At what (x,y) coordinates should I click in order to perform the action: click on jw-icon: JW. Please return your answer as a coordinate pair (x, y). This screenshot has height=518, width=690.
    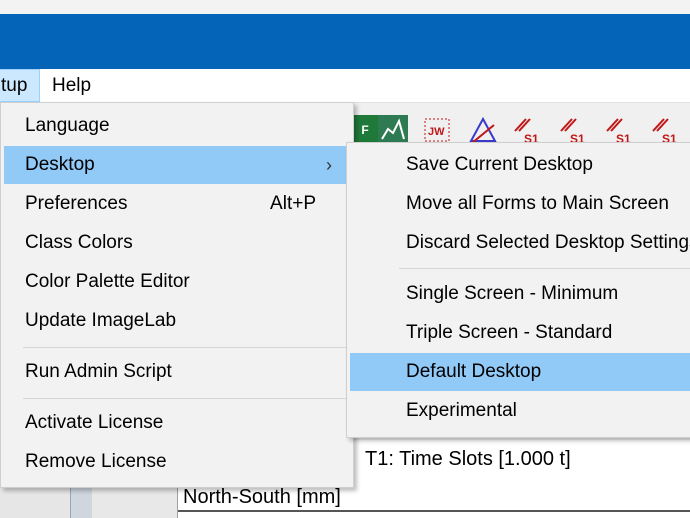
    Looking at the image, I should click on (437, 130).